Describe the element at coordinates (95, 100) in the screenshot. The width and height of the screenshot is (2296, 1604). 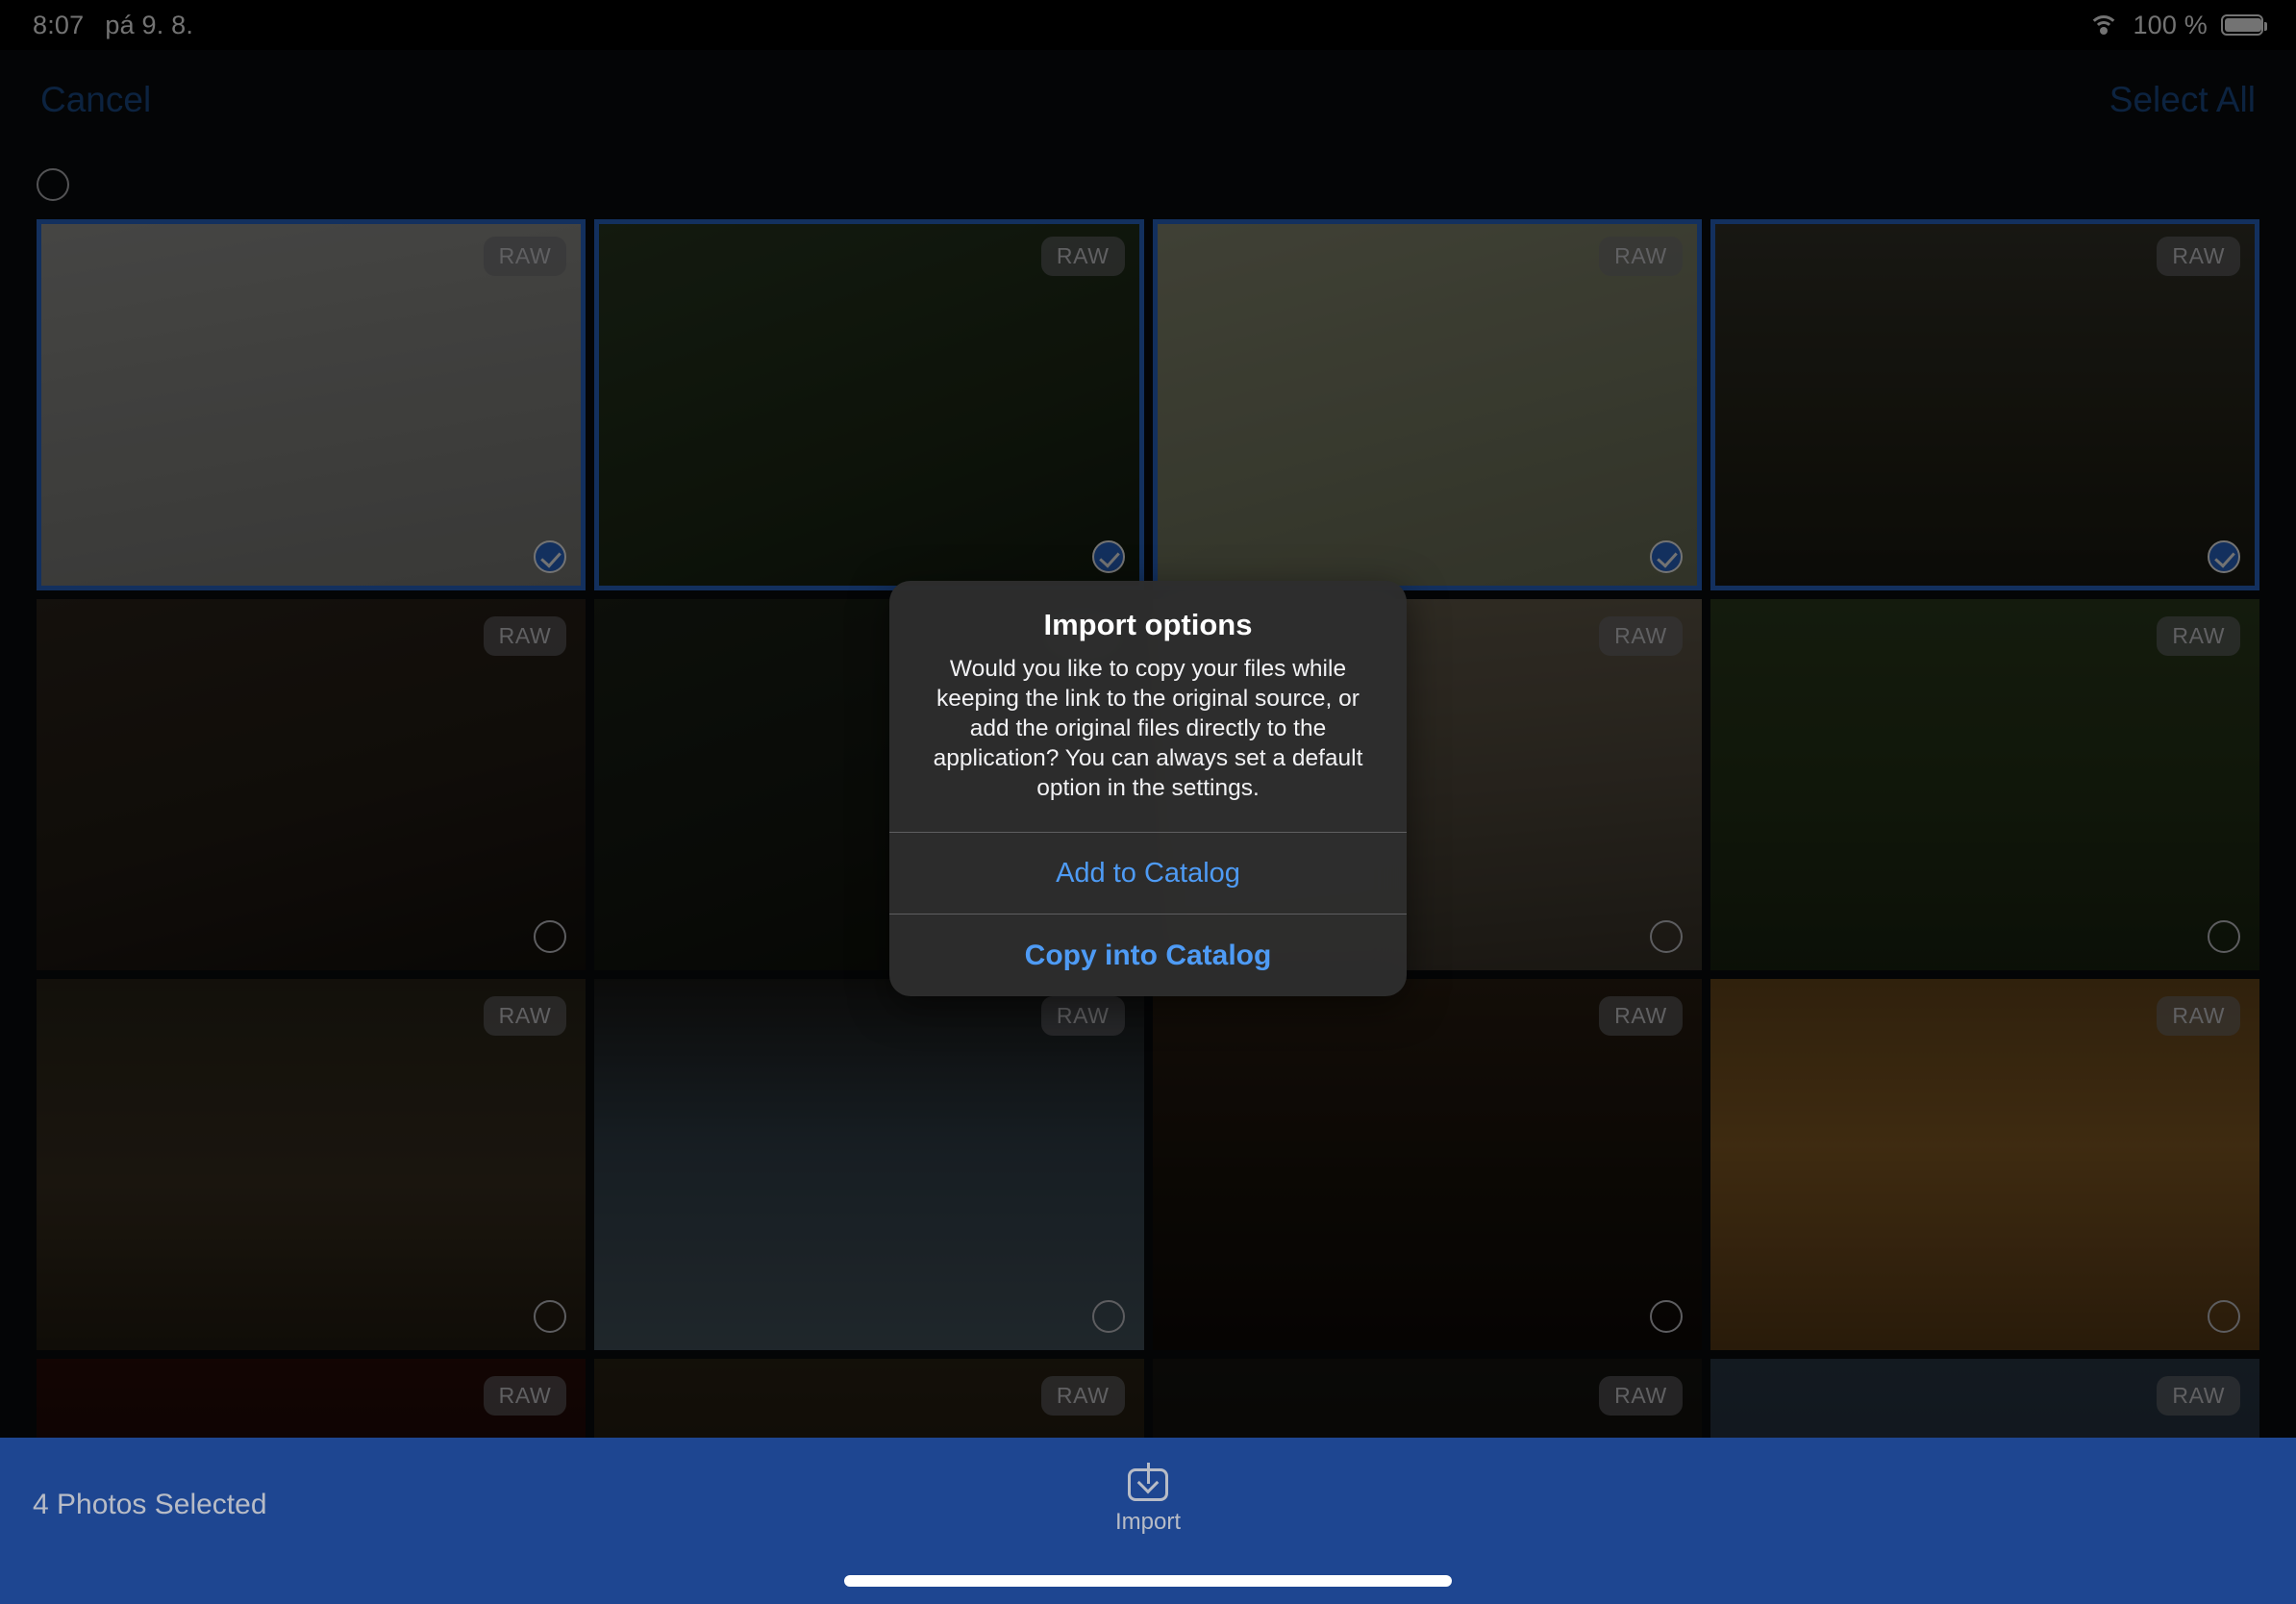
I see `cancel-button: Cancel` at that location.